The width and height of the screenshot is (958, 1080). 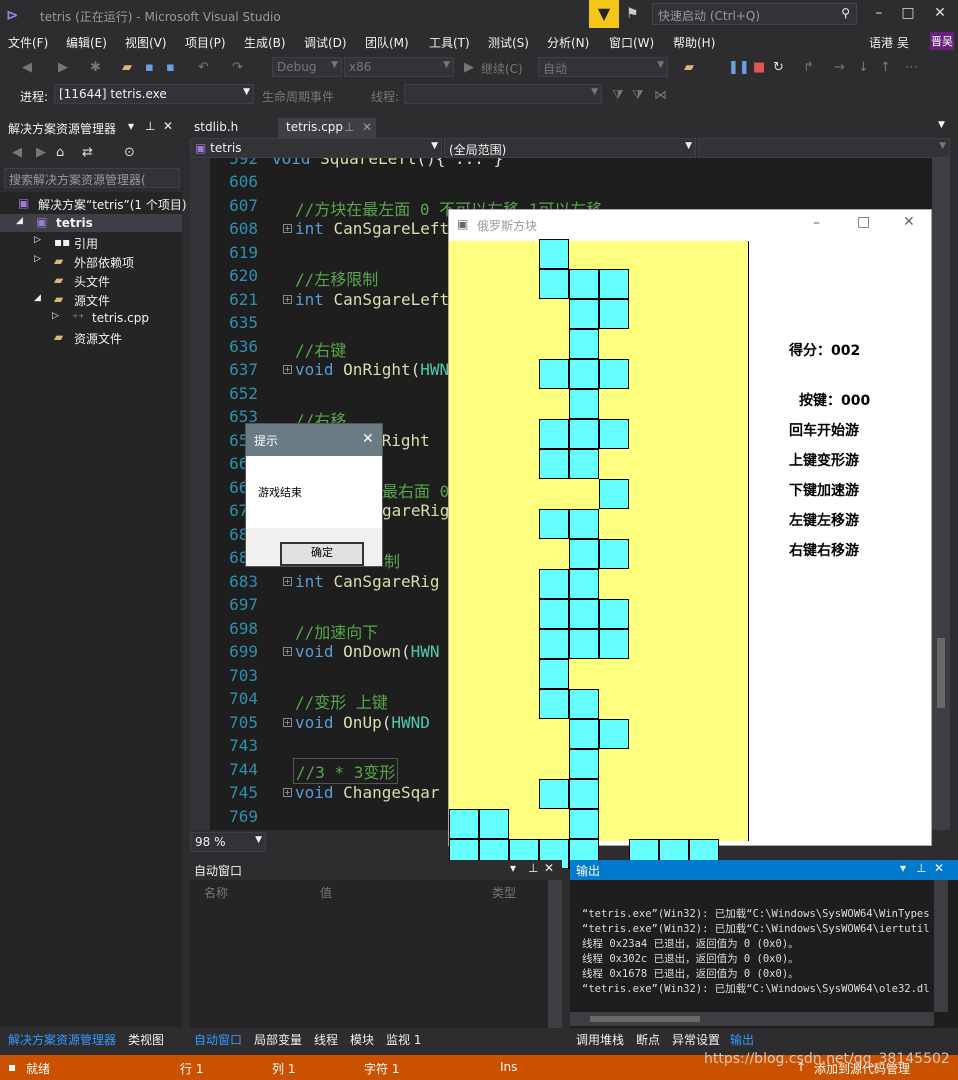 I want to click on platform-select: x86 ▼, so click(x=399, y=67).